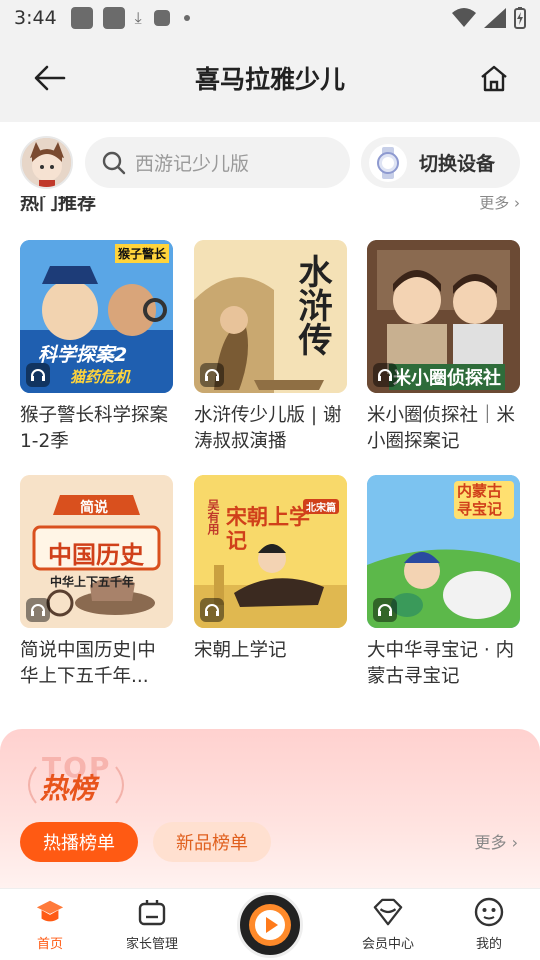 This screenshot has width=540, height=960. Describe the element at coordinates (186, 18) in the screenshot. I see `more-notifications-icon` at that location.